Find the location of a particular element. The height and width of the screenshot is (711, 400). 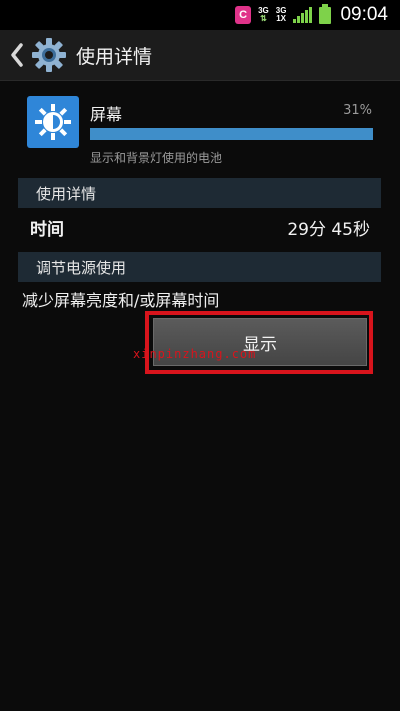

network-type-bottom: 1X is located at coordinates (281, 18).